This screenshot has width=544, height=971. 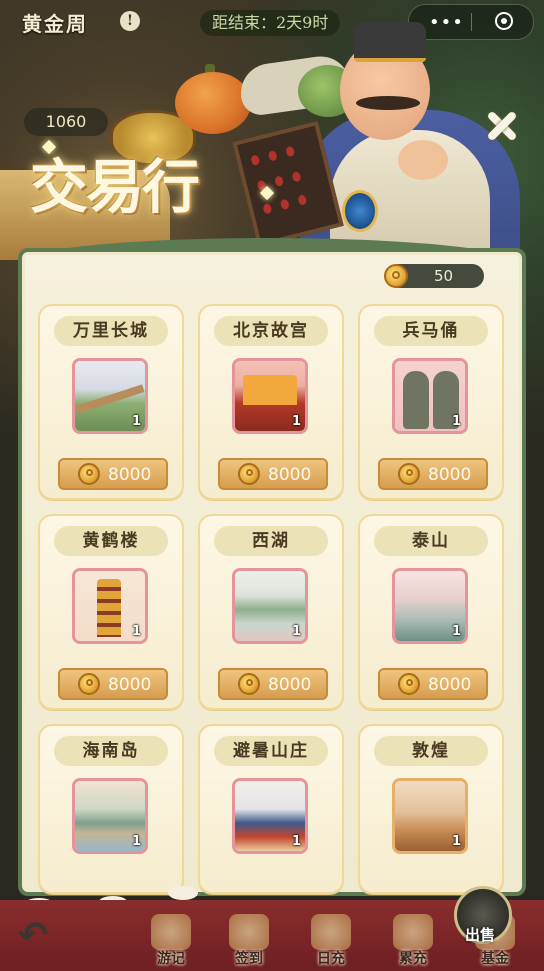 I want to click on more-icon: •••, so click(x=446, y=22).